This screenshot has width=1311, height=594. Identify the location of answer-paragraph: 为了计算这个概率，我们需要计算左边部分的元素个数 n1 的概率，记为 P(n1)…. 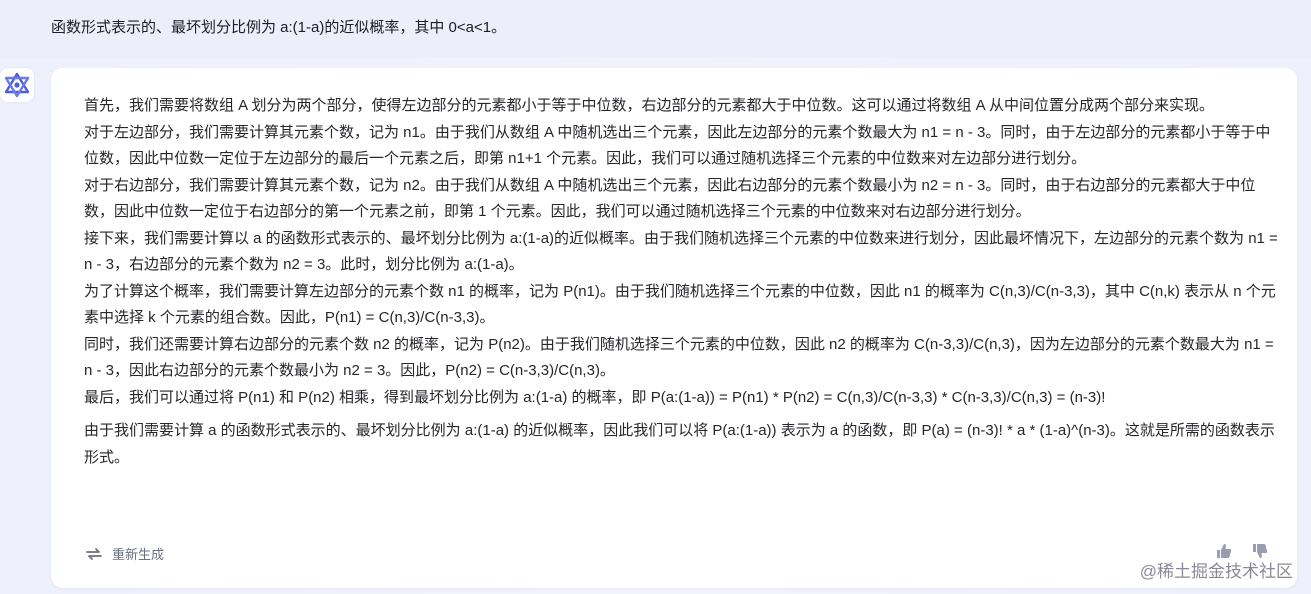
(680, 304).